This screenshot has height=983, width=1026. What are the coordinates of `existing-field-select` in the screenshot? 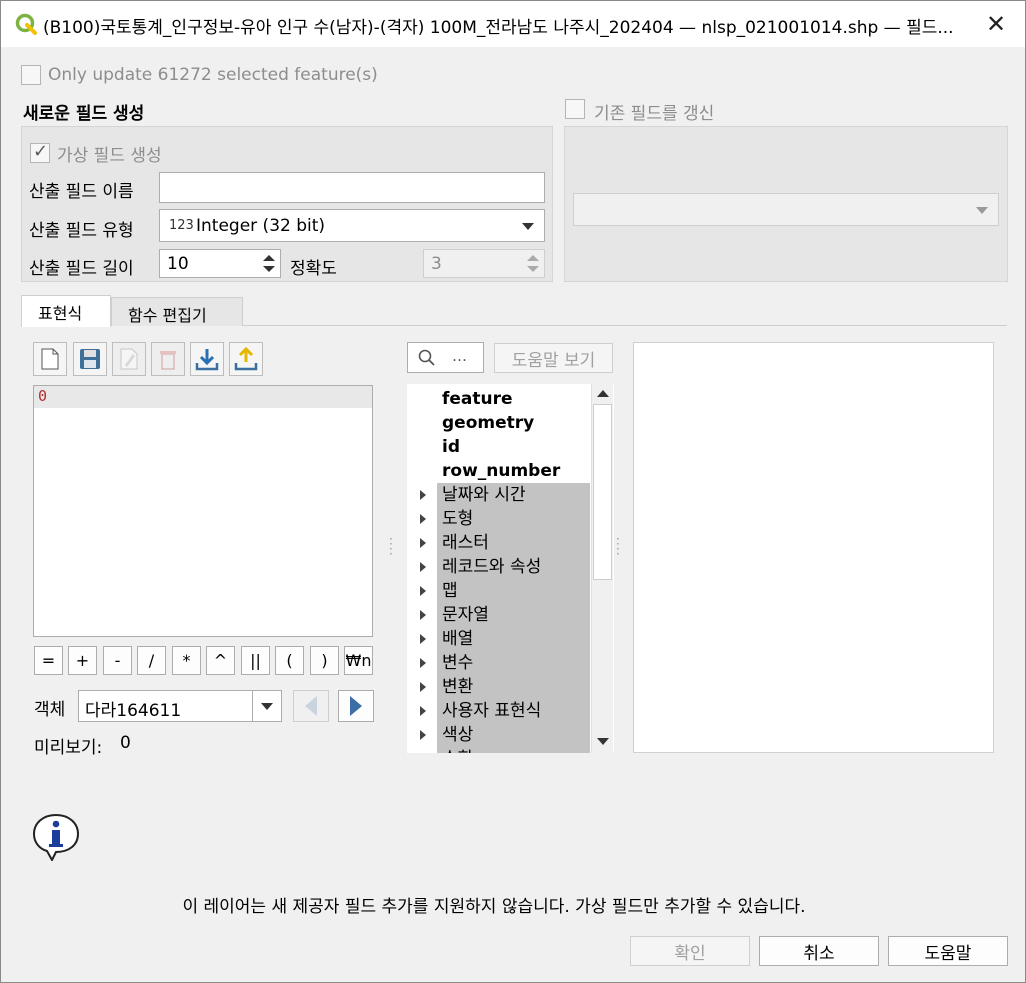 It's located at (786, 209).